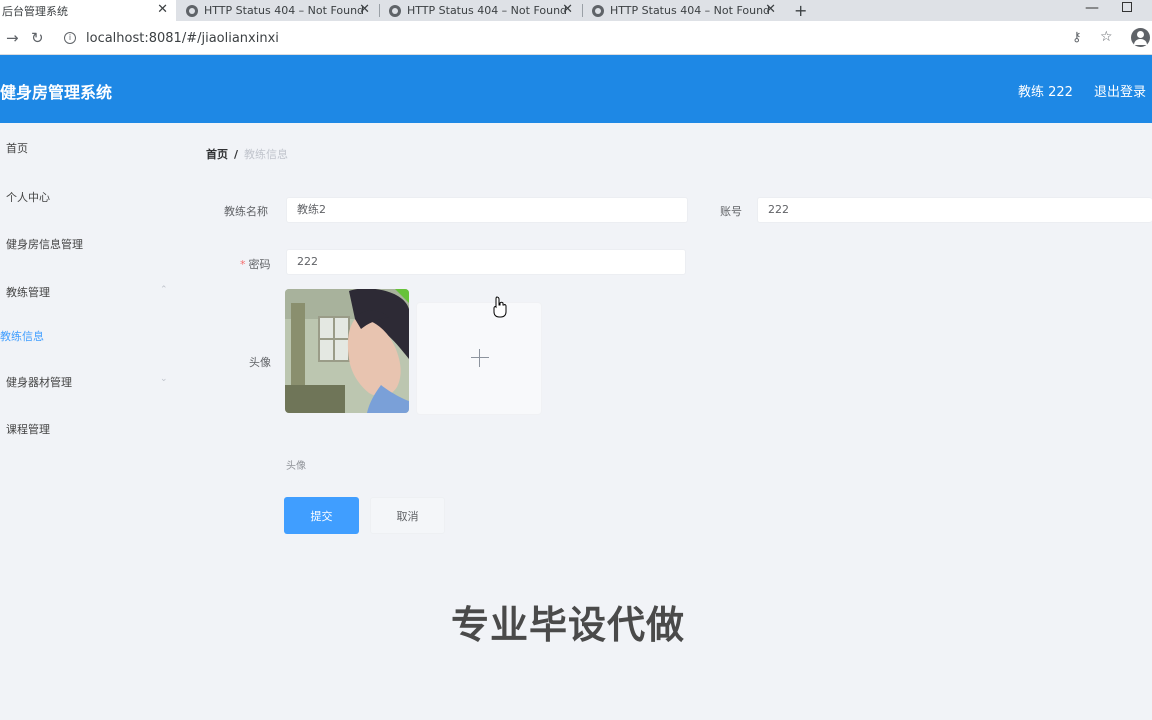  I want to click on account-input: 222, so click(954, 210).